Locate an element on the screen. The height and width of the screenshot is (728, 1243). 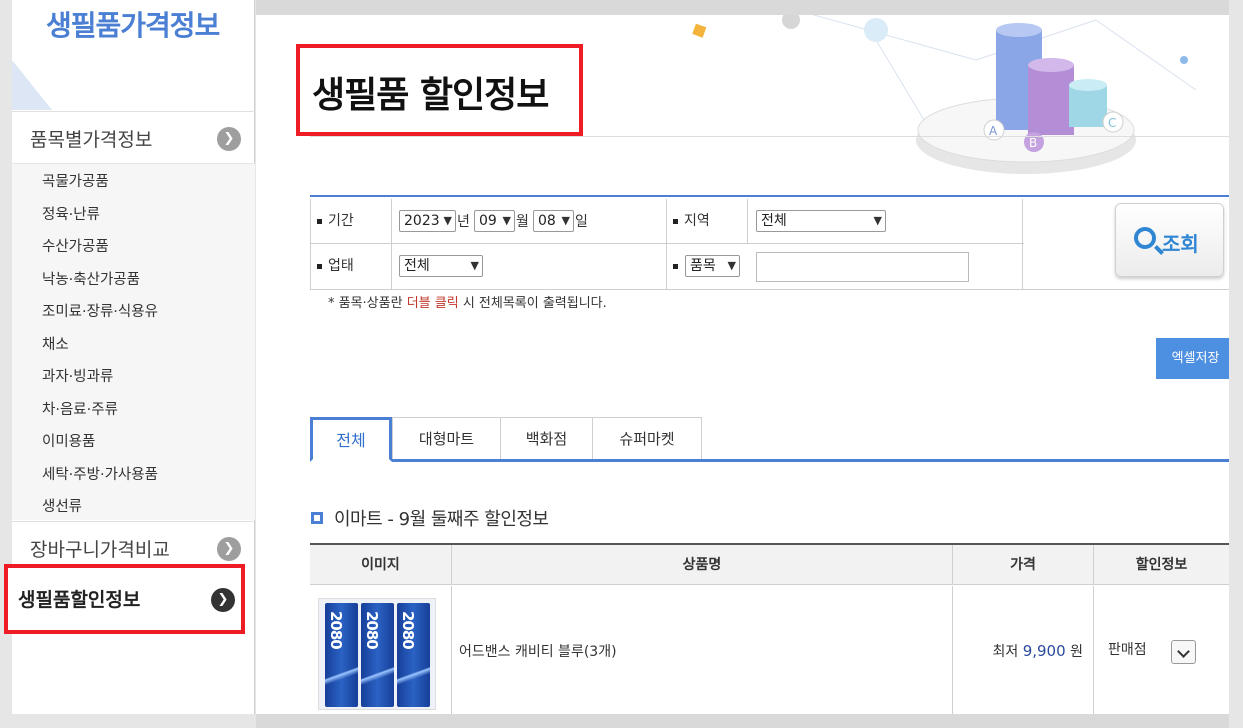
table-row-image-cell: 2080 2080 2080 is located at coordinates (381, 650).